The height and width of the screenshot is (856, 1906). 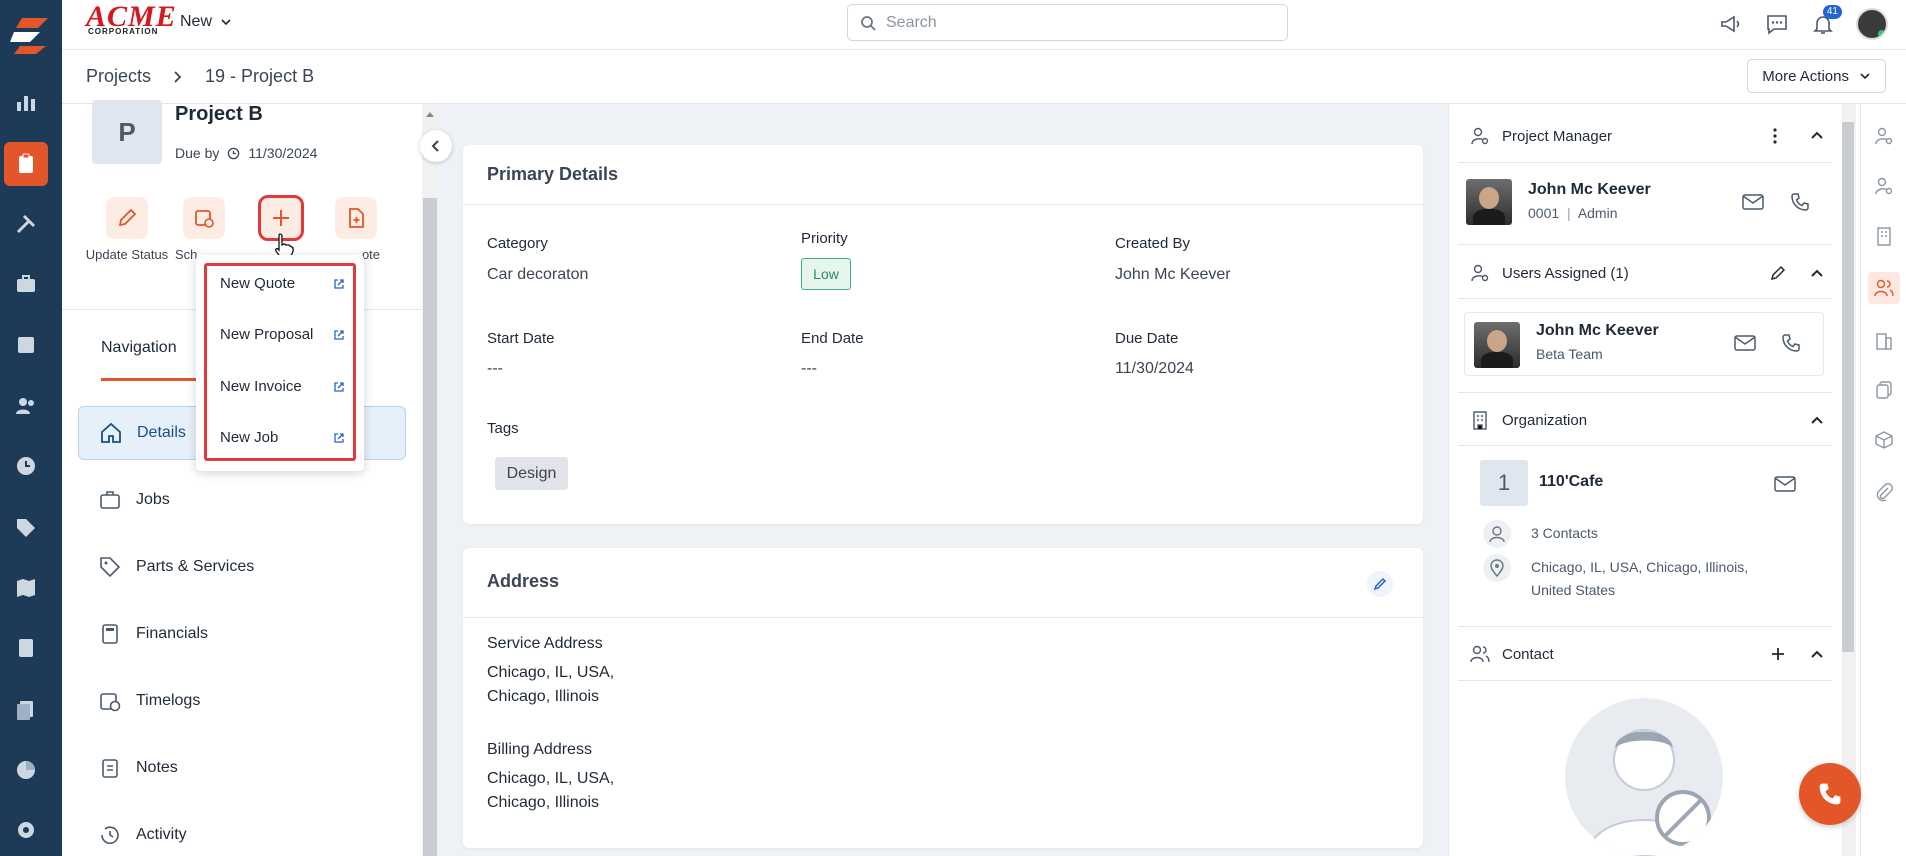 What do you see at coordinates (282, 437) in the screenshot?
I see `menu-item-new-job: New Job` at bounding box center [282, 437].